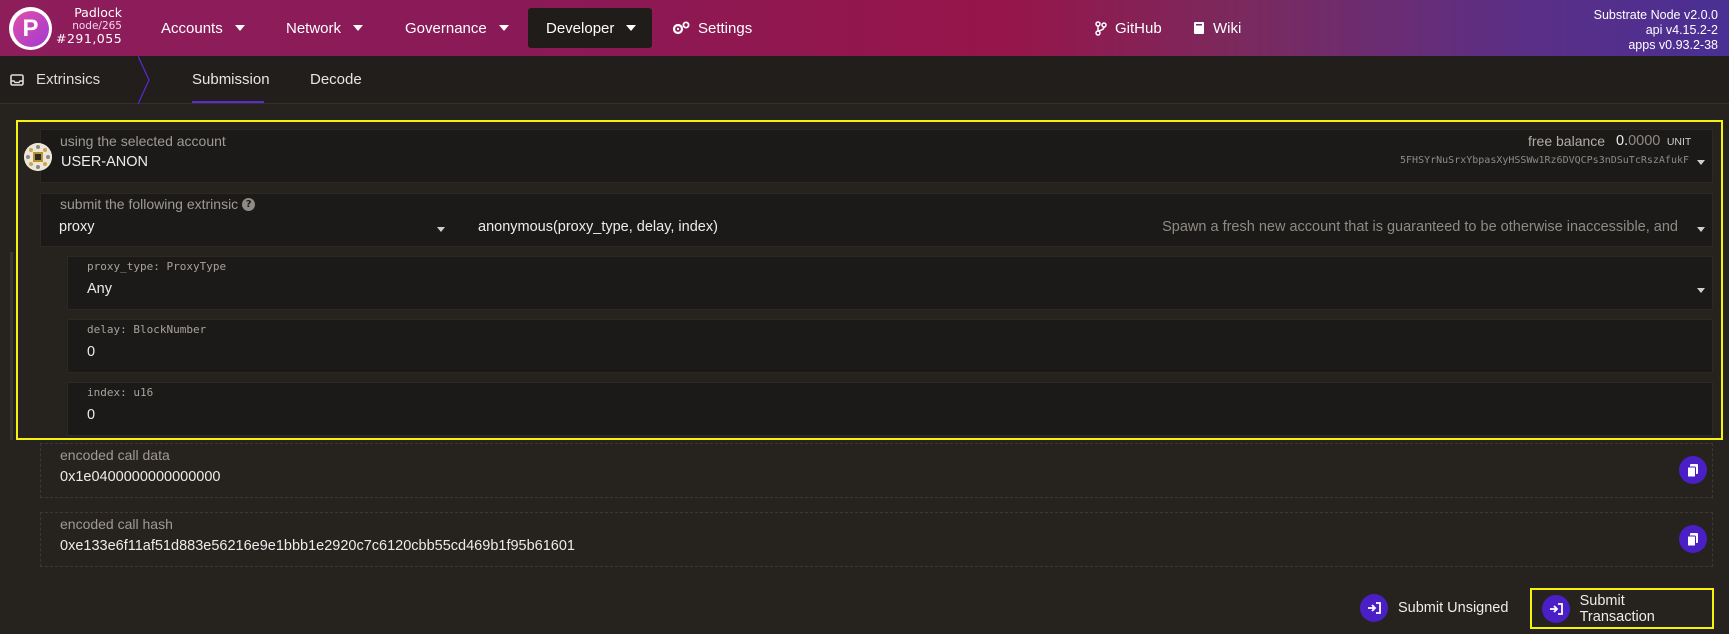 The height and width of the screenshot is (634, 1729). What do you see at coordinates (890, 346) in the screenshot?
I see `param-delay` at bounding box center [890, 346].